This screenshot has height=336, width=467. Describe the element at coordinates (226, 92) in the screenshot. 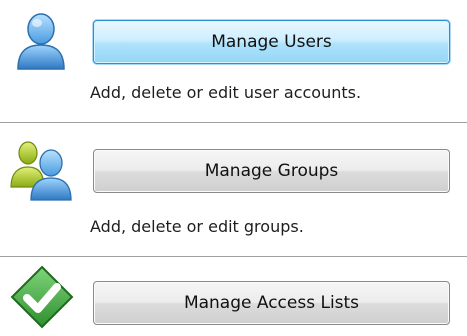

I see `manage-users-description: Add, delete or edit user accounts.` at that location.